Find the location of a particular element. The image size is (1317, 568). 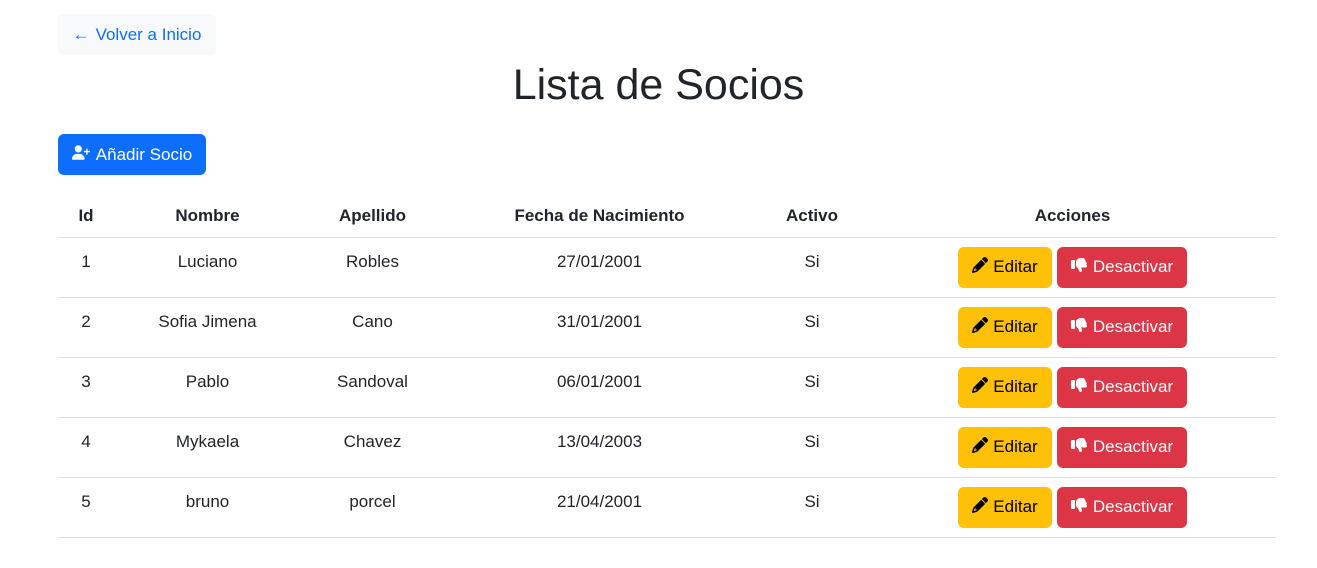

user-plus-icon is located at coordinates (80, 154).